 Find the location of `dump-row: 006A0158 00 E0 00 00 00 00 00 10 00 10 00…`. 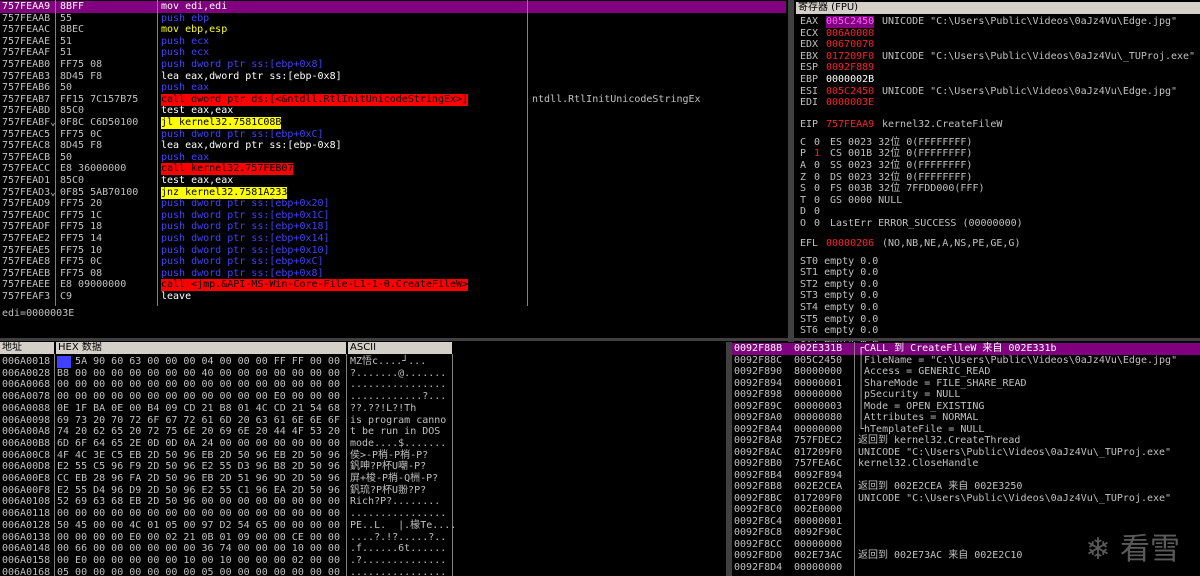

dump-row: 006A0158 00 E0 00 00 00 00 00 10 00 10 00… is located at coordinates (363, 561).